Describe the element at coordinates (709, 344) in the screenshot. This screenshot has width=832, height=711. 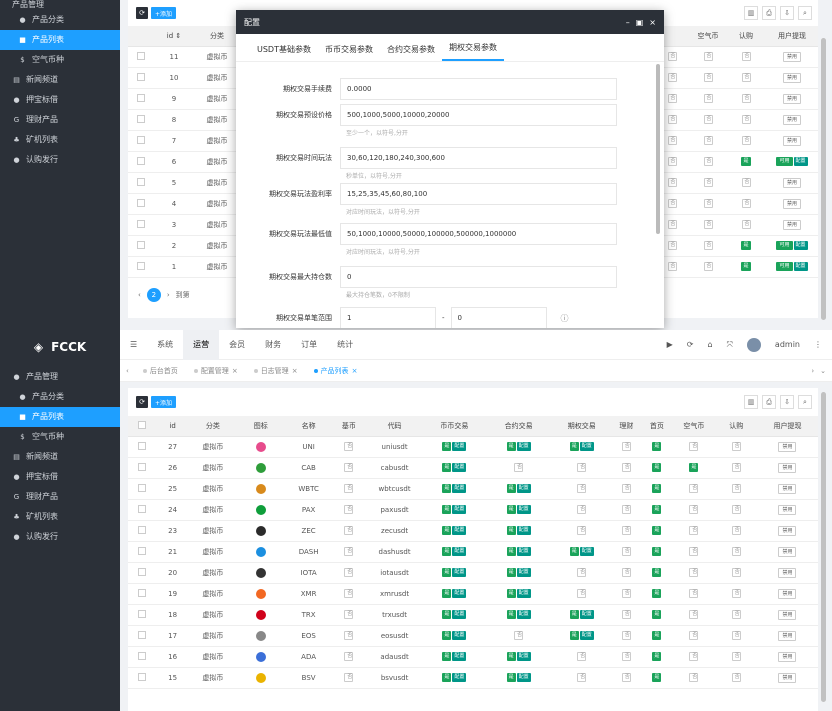
I see `lock-icon: ⌂` at that location.